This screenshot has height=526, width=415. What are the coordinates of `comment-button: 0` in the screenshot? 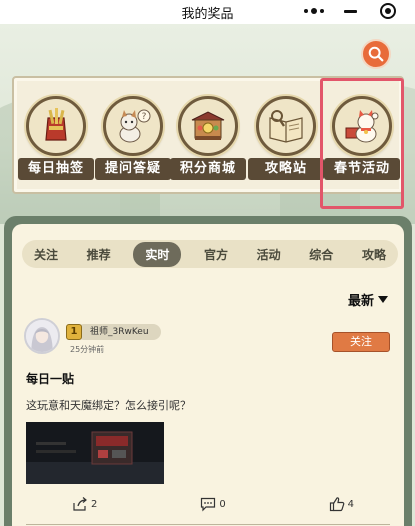 It's located at (213, 504).